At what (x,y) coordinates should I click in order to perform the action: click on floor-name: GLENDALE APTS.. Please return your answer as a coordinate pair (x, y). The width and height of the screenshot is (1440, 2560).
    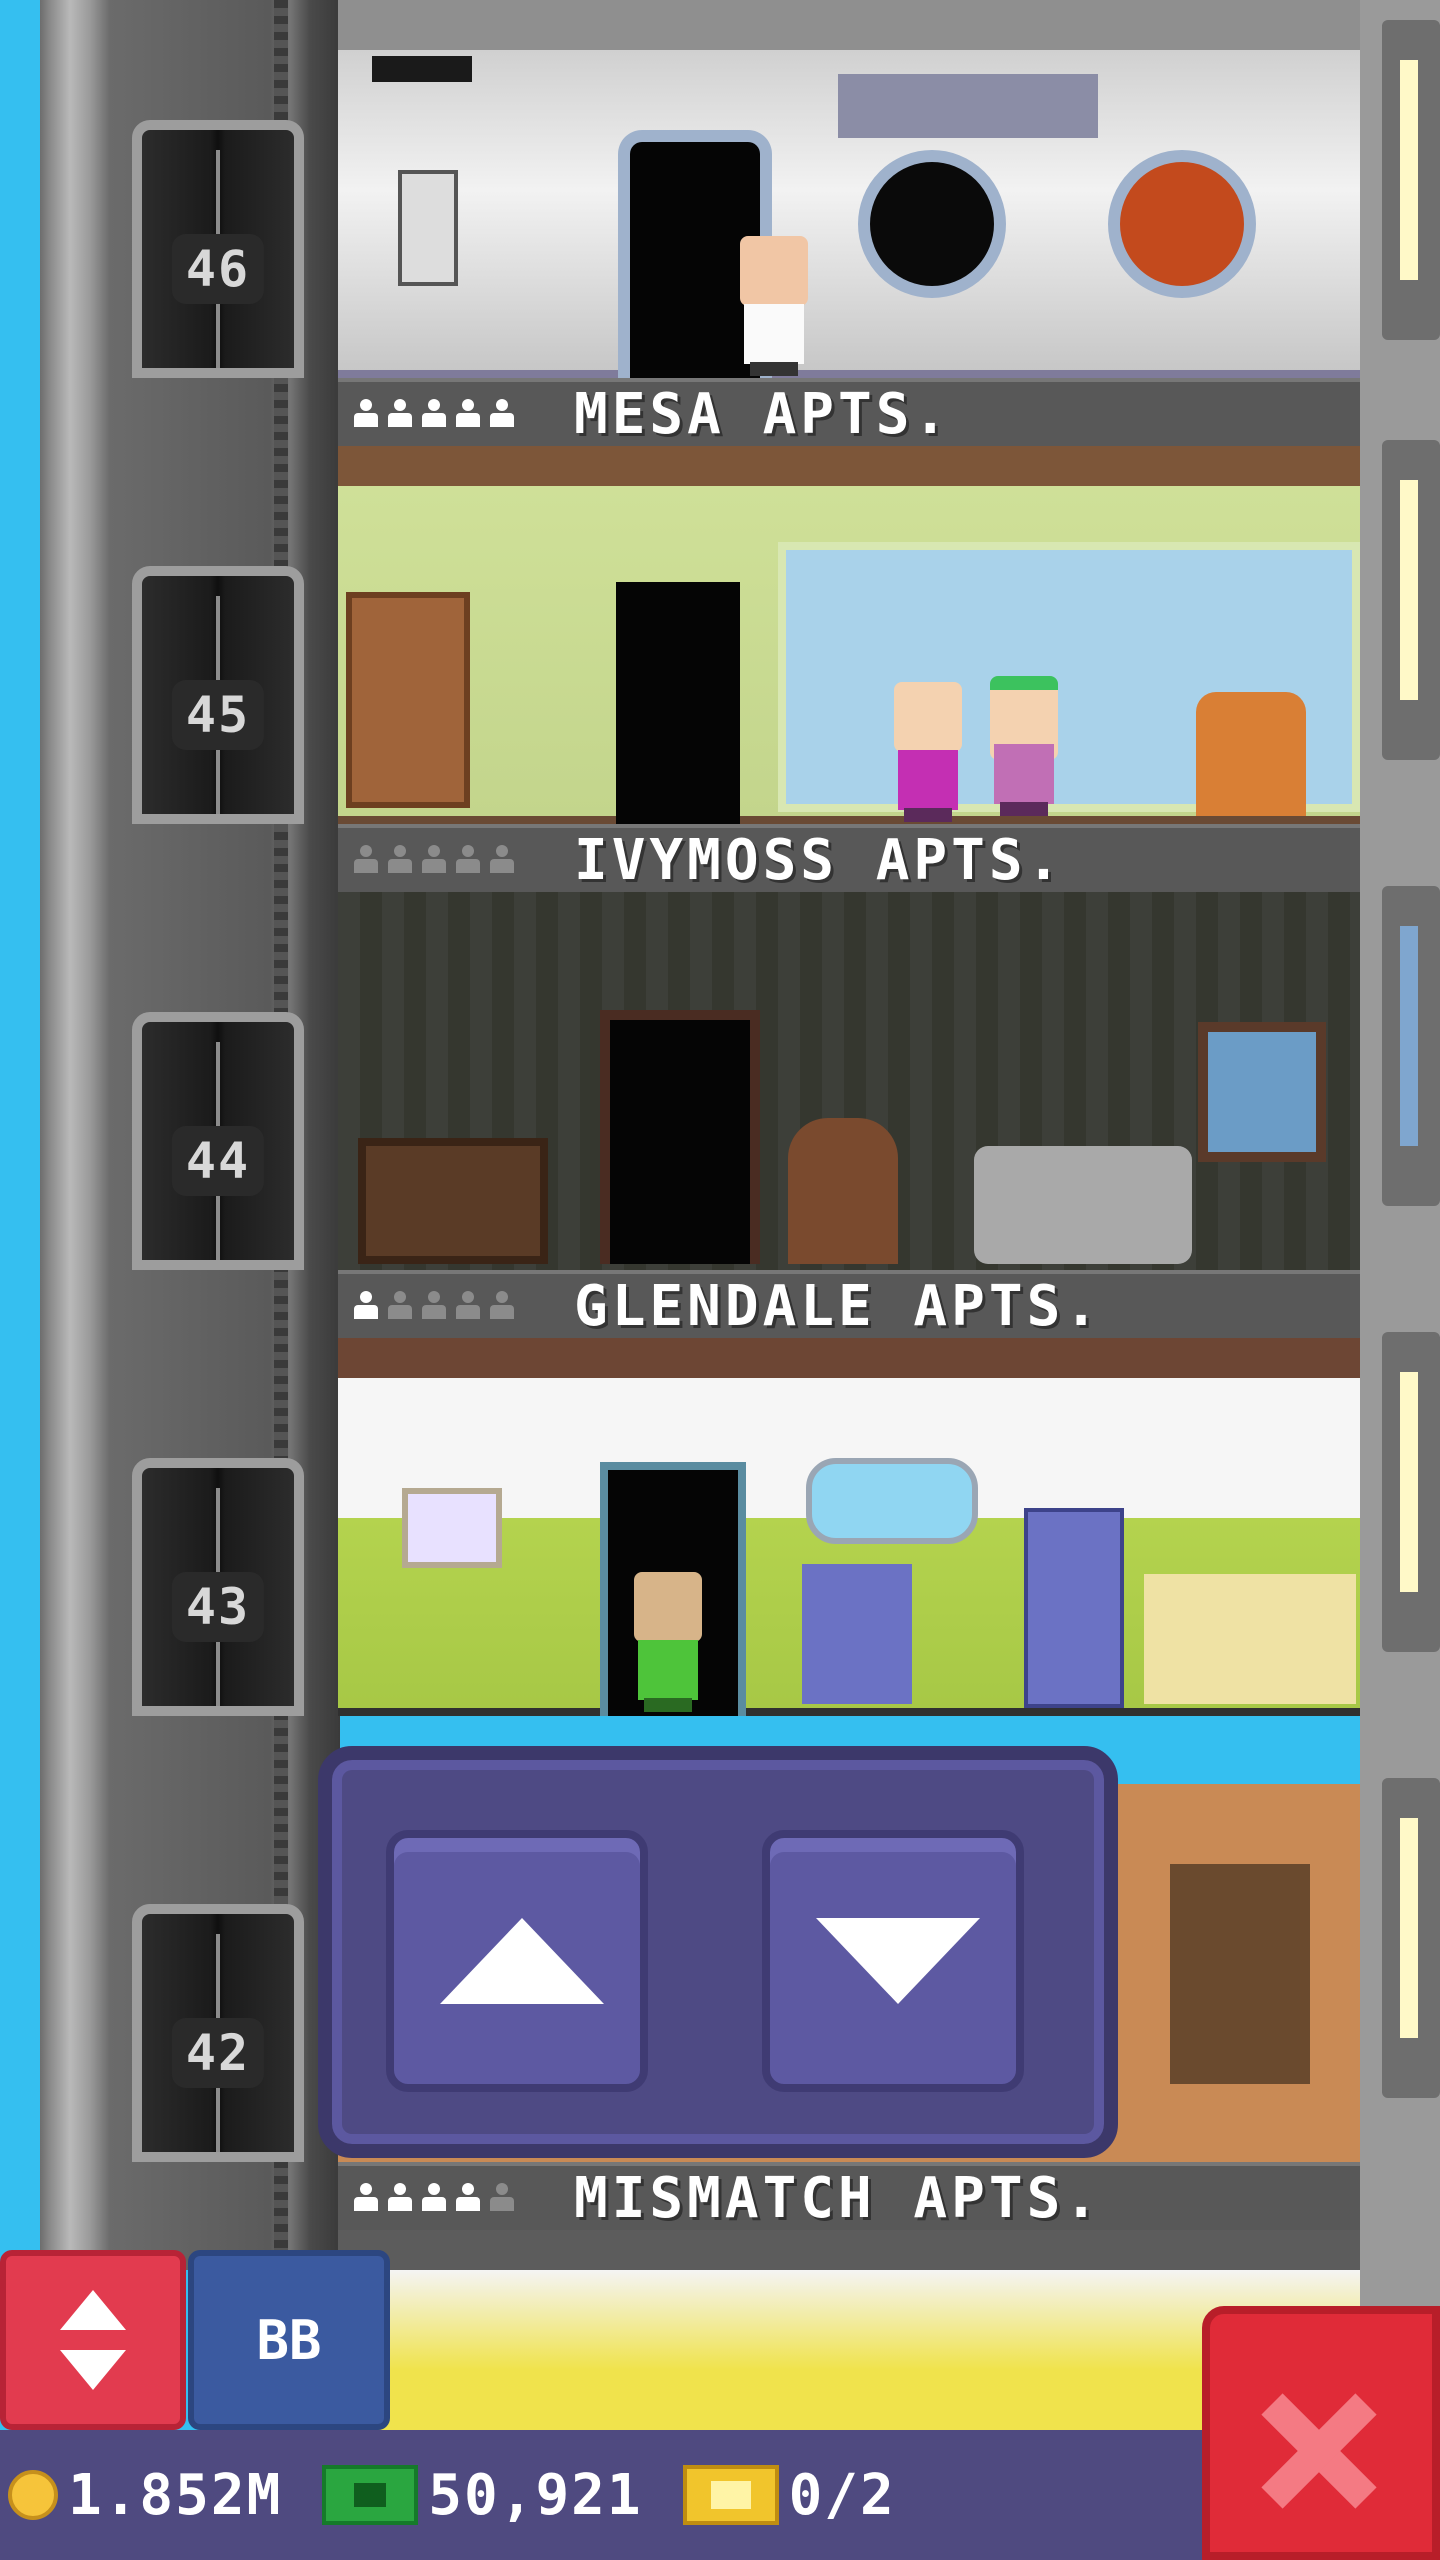
    Looking at the image, I should click on (838, 1306).